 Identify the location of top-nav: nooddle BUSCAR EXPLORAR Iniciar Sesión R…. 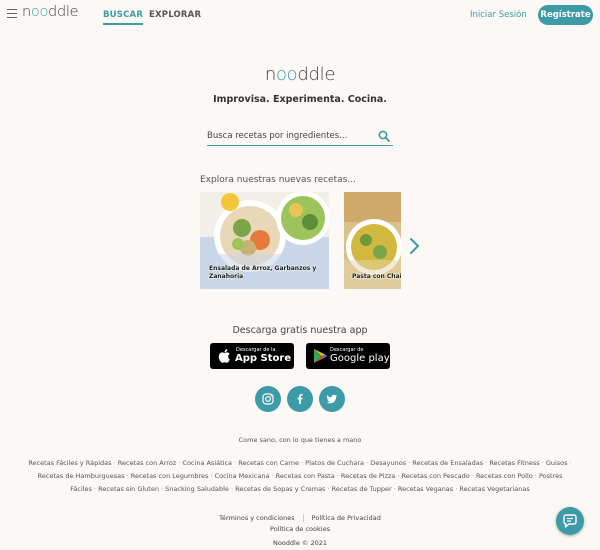
(300, 15).